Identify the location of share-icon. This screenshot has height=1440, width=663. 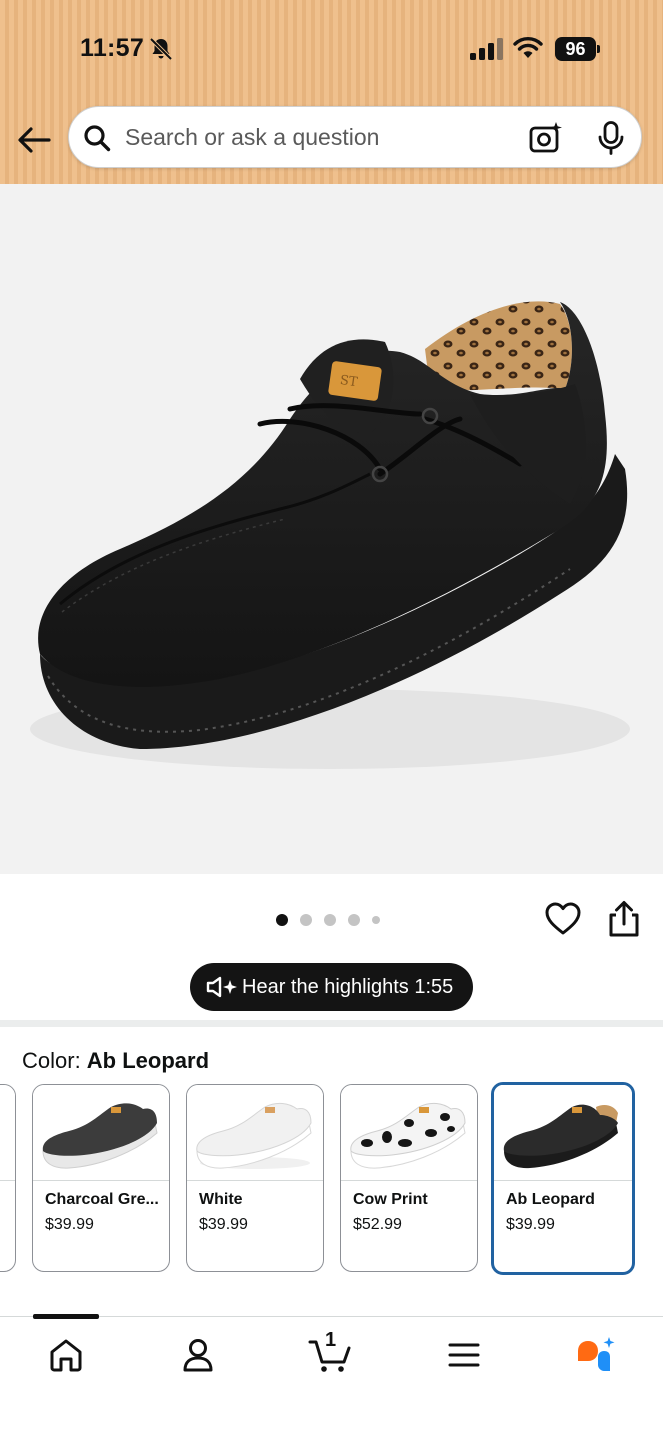
(624, 919).